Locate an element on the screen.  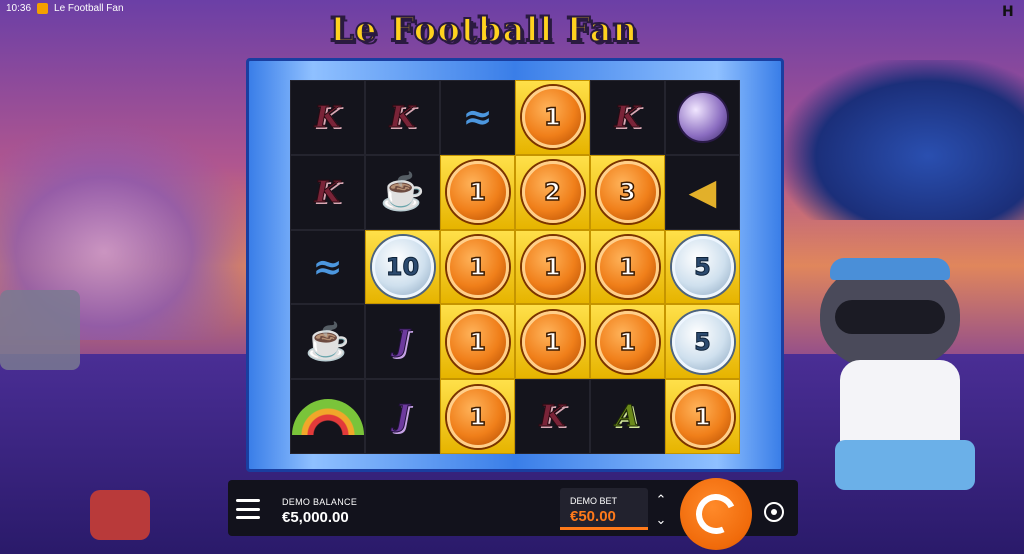
reel-cell: 10 is located at coordinates (402, 267).